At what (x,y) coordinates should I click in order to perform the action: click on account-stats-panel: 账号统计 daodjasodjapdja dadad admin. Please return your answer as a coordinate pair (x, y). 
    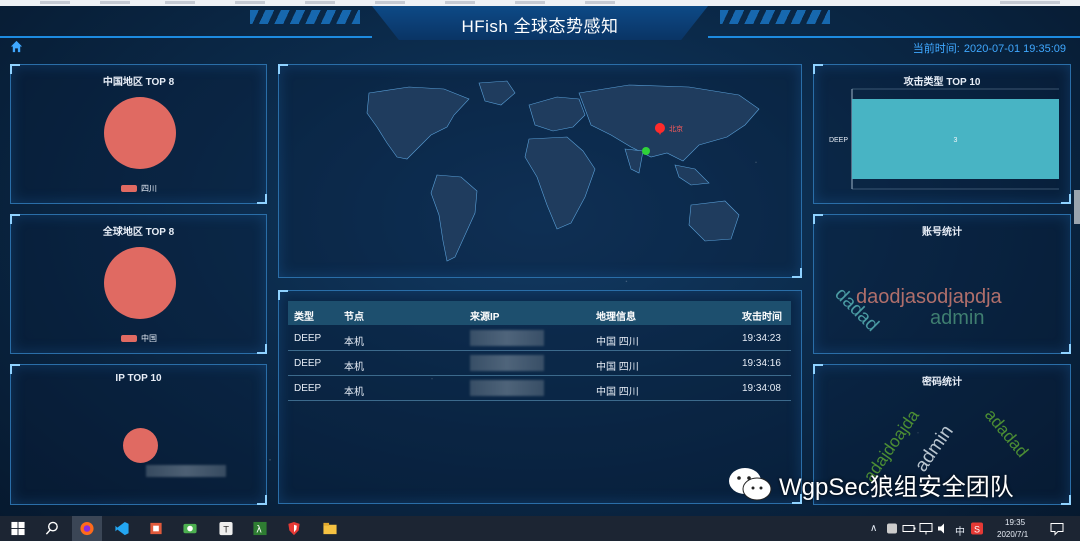
    Looking at the image, I should click on (942, 284).